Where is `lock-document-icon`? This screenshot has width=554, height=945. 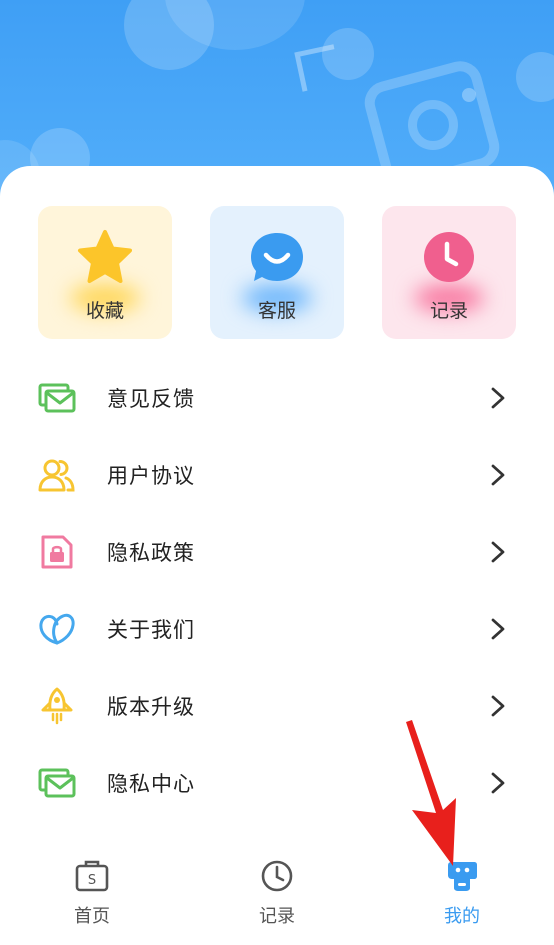
lock-document-icon is located at coordinates (57, 552).